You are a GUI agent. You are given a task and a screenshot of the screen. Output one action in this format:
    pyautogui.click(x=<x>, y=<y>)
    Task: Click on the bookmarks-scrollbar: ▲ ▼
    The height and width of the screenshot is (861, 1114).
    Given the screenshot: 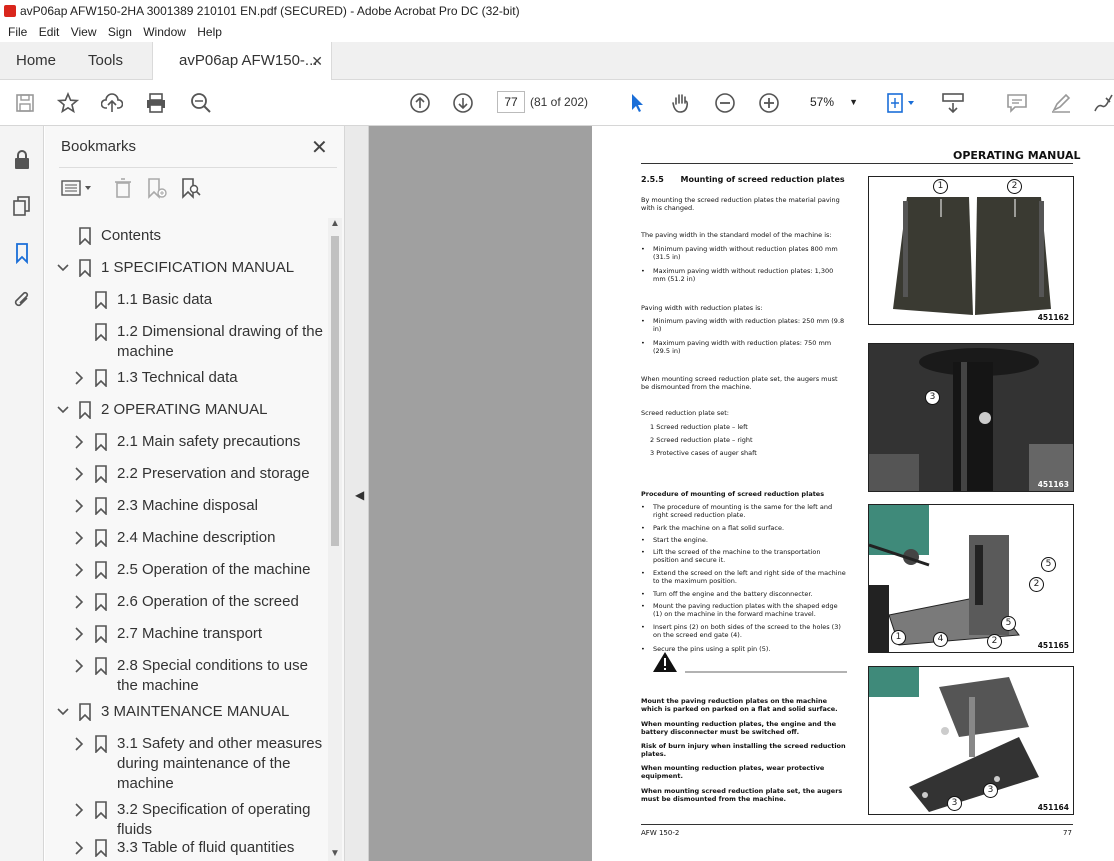 What is the action you would take?
    pyautogui.click(x=335, y=539)
    